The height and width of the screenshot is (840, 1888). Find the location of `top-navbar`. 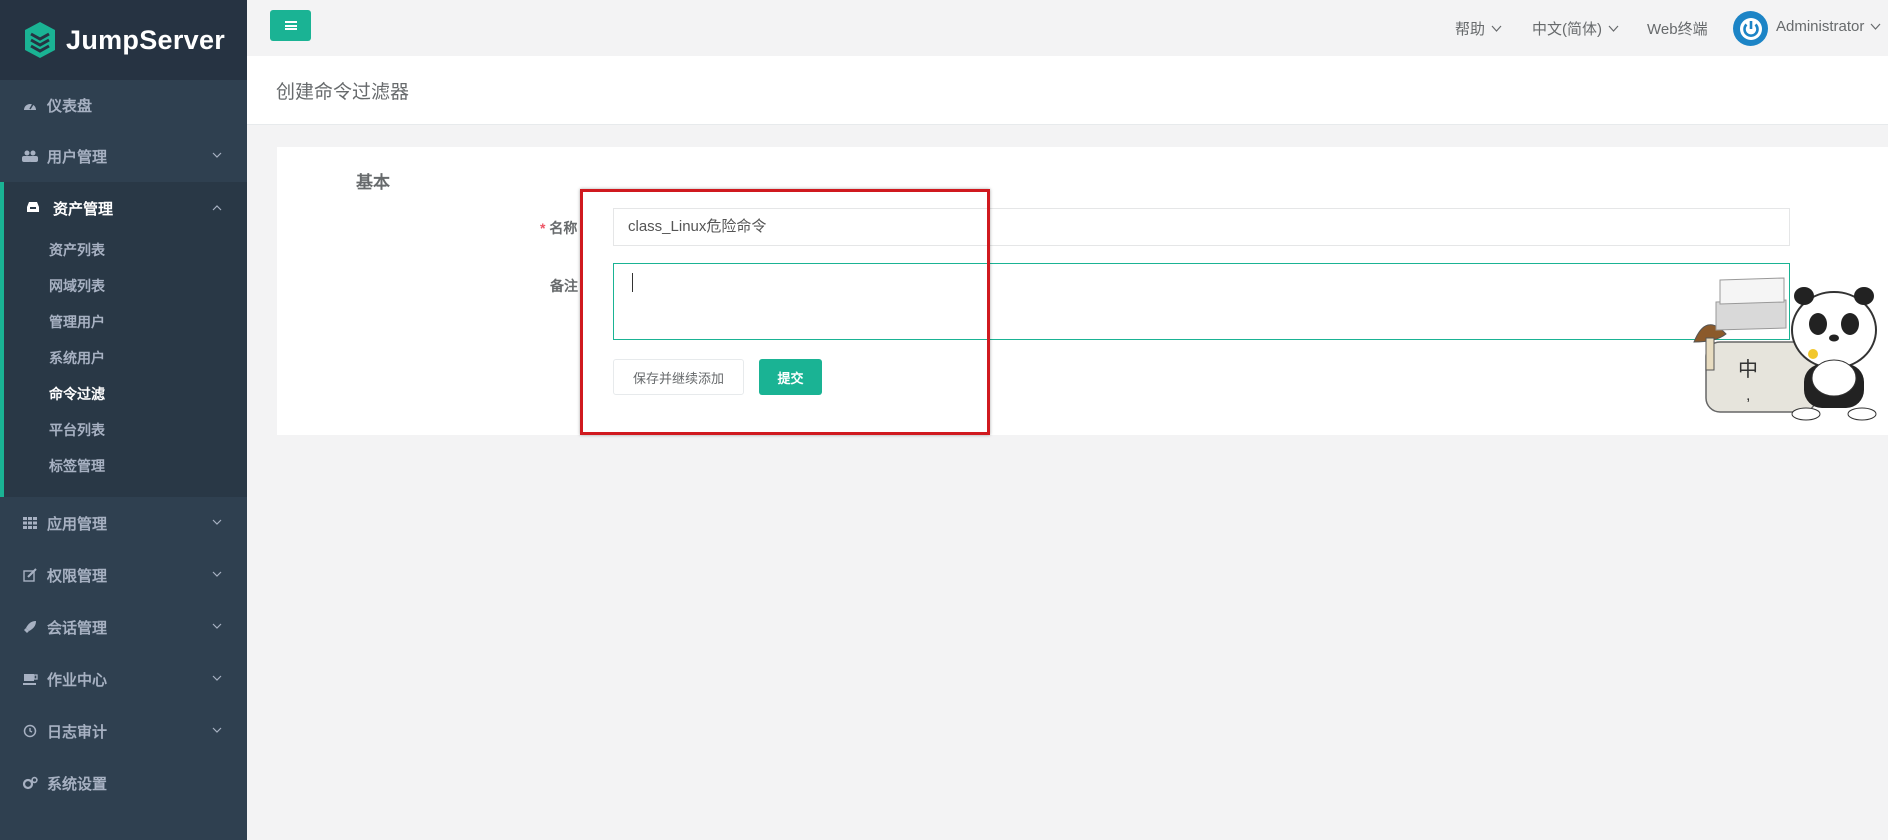

top-navbar is located at coordinates (1067, 28).